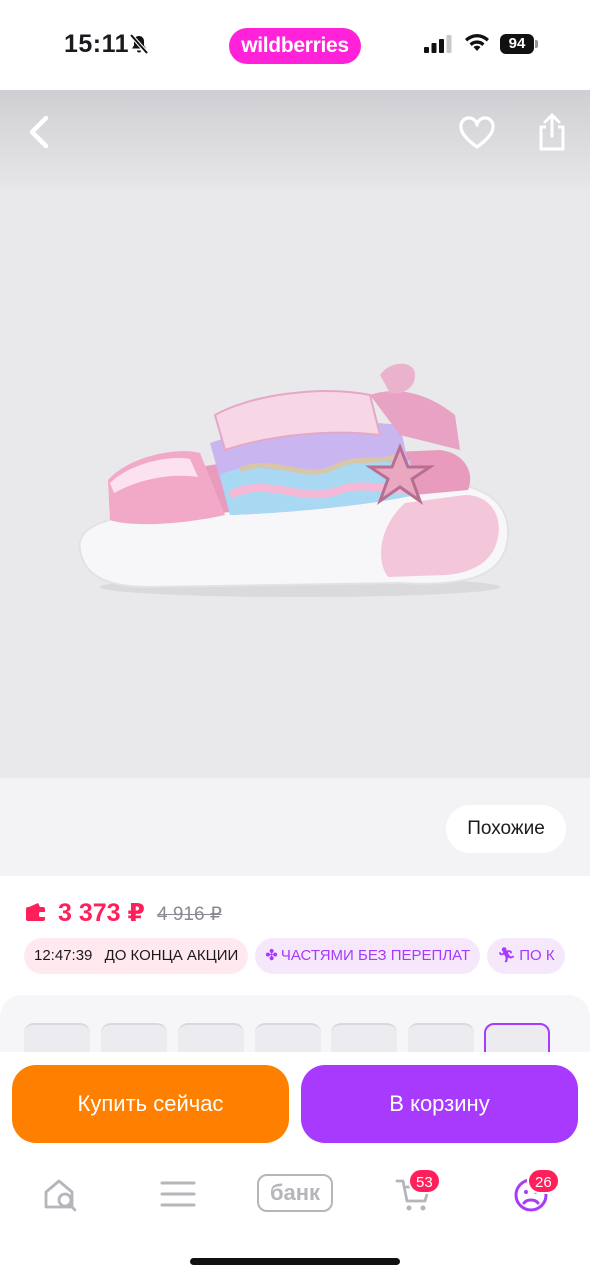 This screenshot has width=590, height=1280. I want to click on similar-products-button: Похожие, so click(506, 829).